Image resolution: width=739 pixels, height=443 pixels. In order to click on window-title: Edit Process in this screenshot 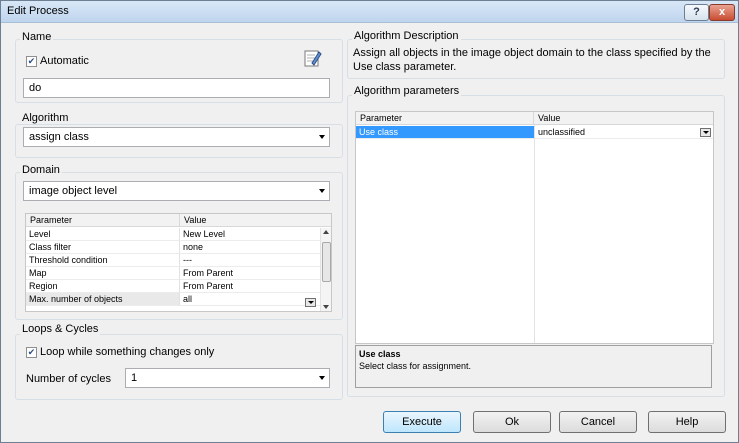, I will do `click(38, 11)`.